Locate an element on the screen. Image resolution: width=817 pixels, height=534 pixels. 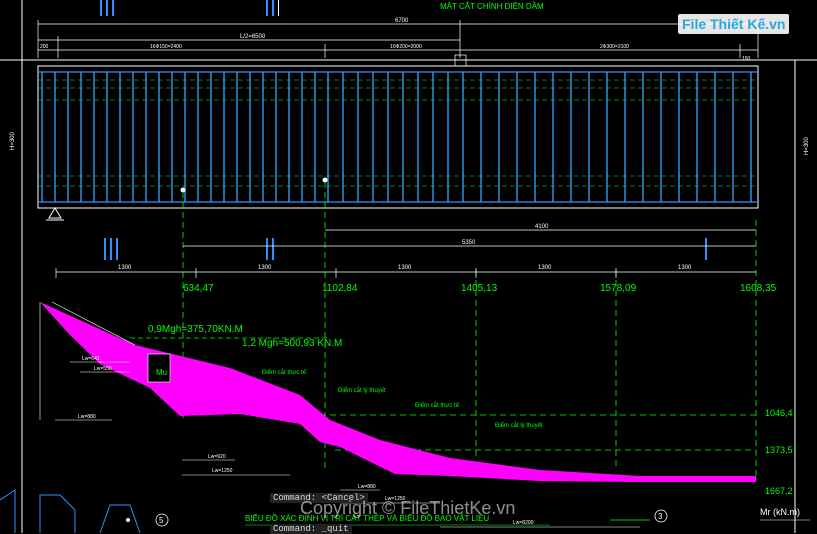
moment-label: 1405,13 is located at coordinates (479, 288).